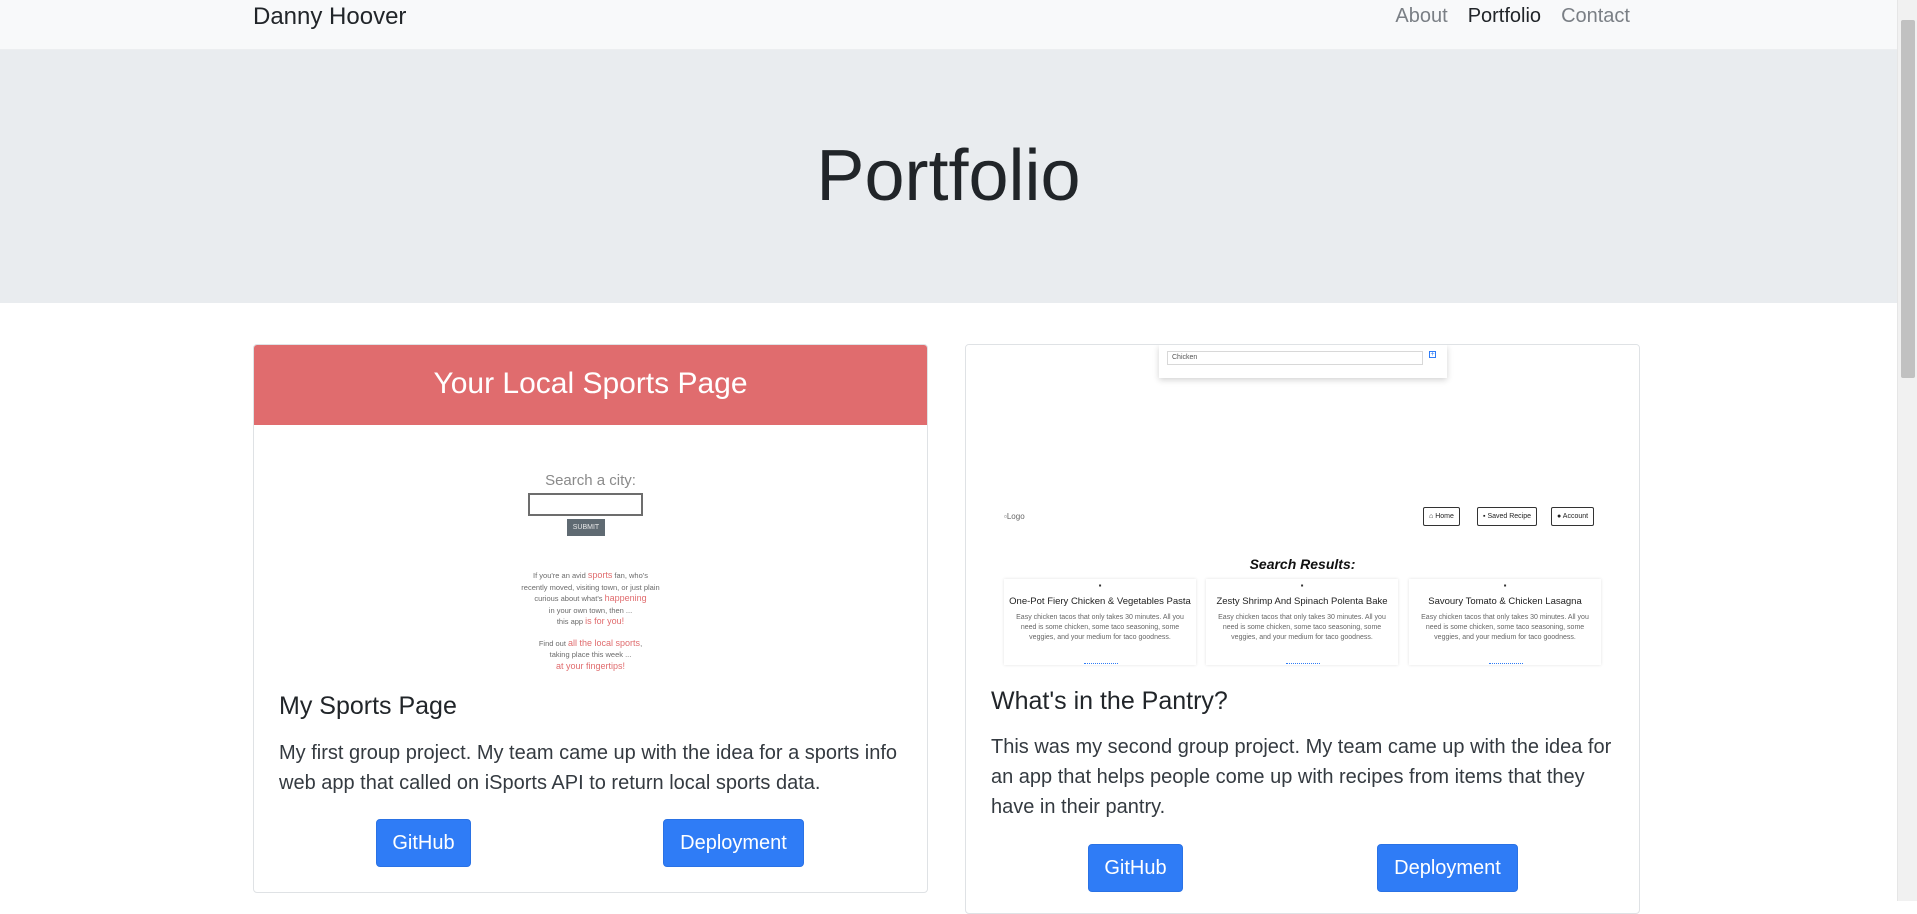 The height and width of the screenshot is (914, 1917). Describe the element at coordinates (630, 575) in the screenshot. I see `blurb-text: fan, who's` at that location.